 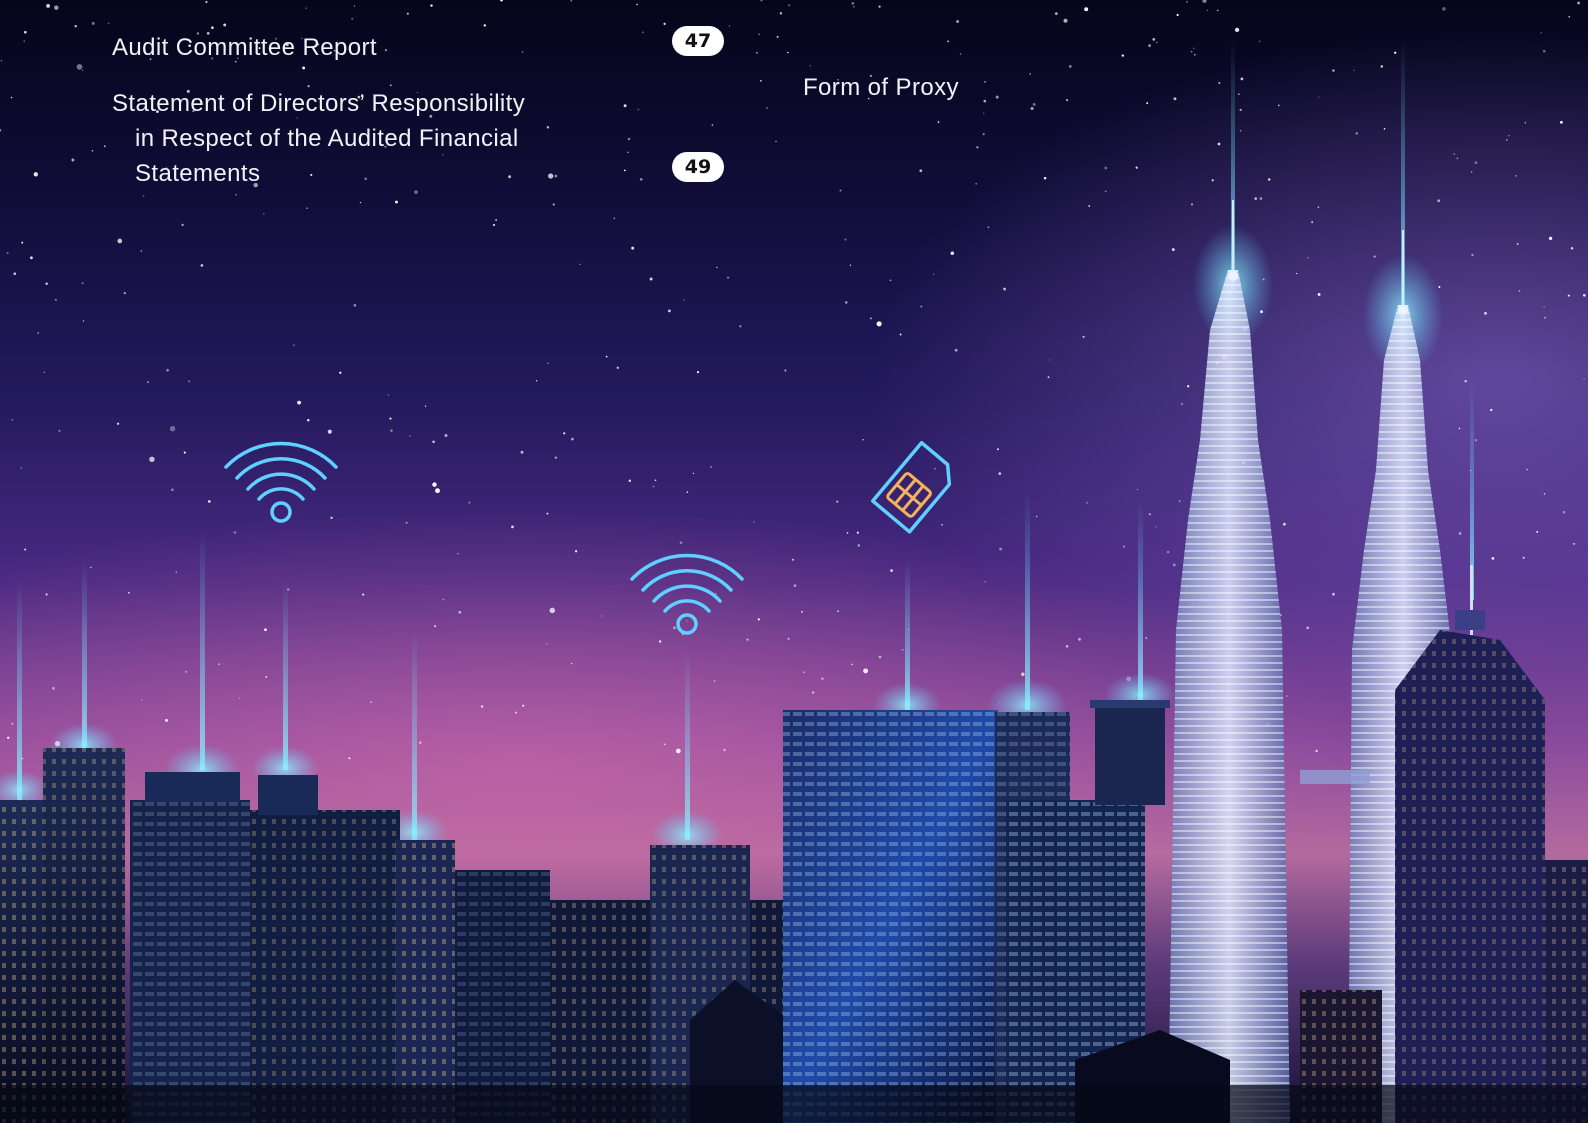 I want to click on toc-item-title: Audit Committee Report, so click(x=244, y=47).